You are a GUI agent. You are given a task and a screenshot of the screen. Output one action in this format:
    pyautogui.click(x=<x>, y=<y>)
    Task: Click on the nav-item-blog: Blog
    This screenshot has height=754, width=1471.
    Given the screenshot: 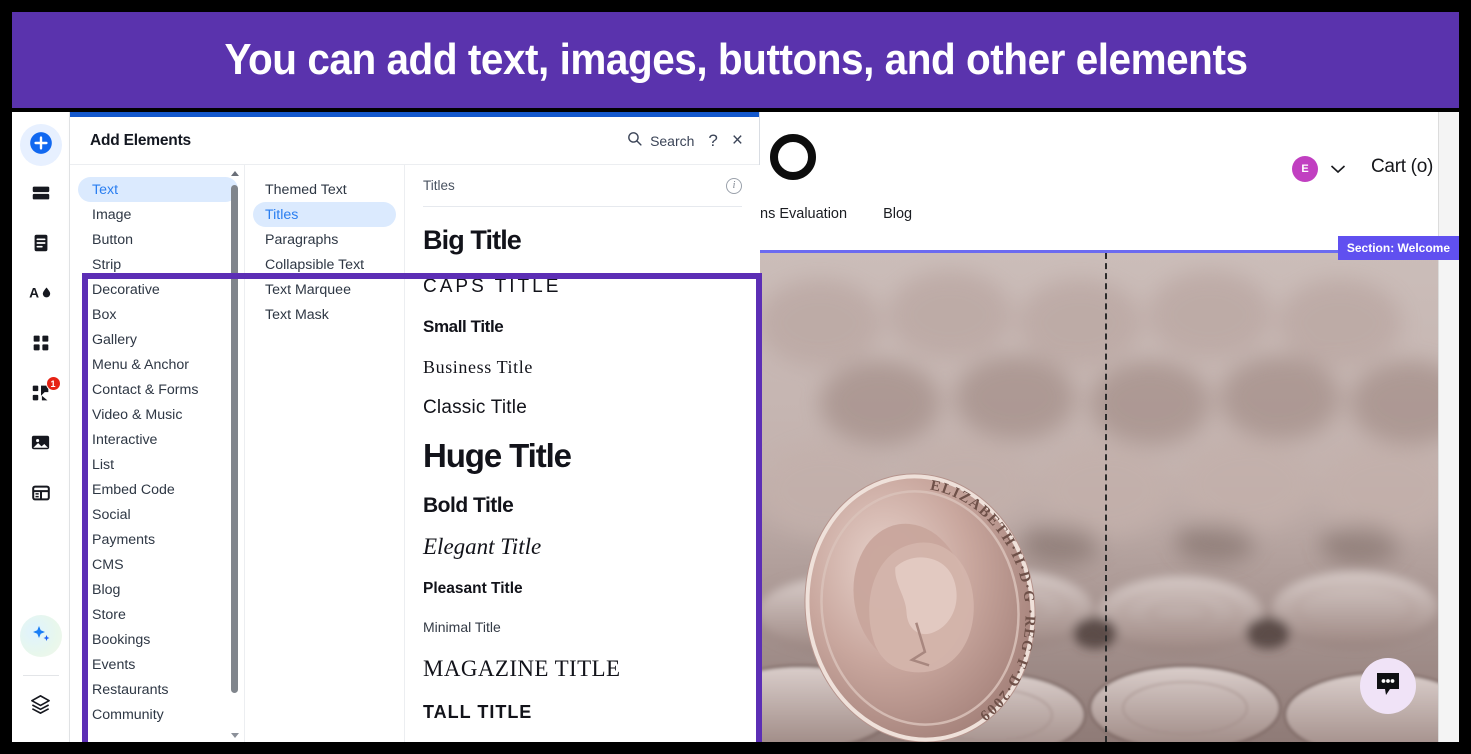 What is the action you would take?
    pyautogui.click(x=897, y=214)
    